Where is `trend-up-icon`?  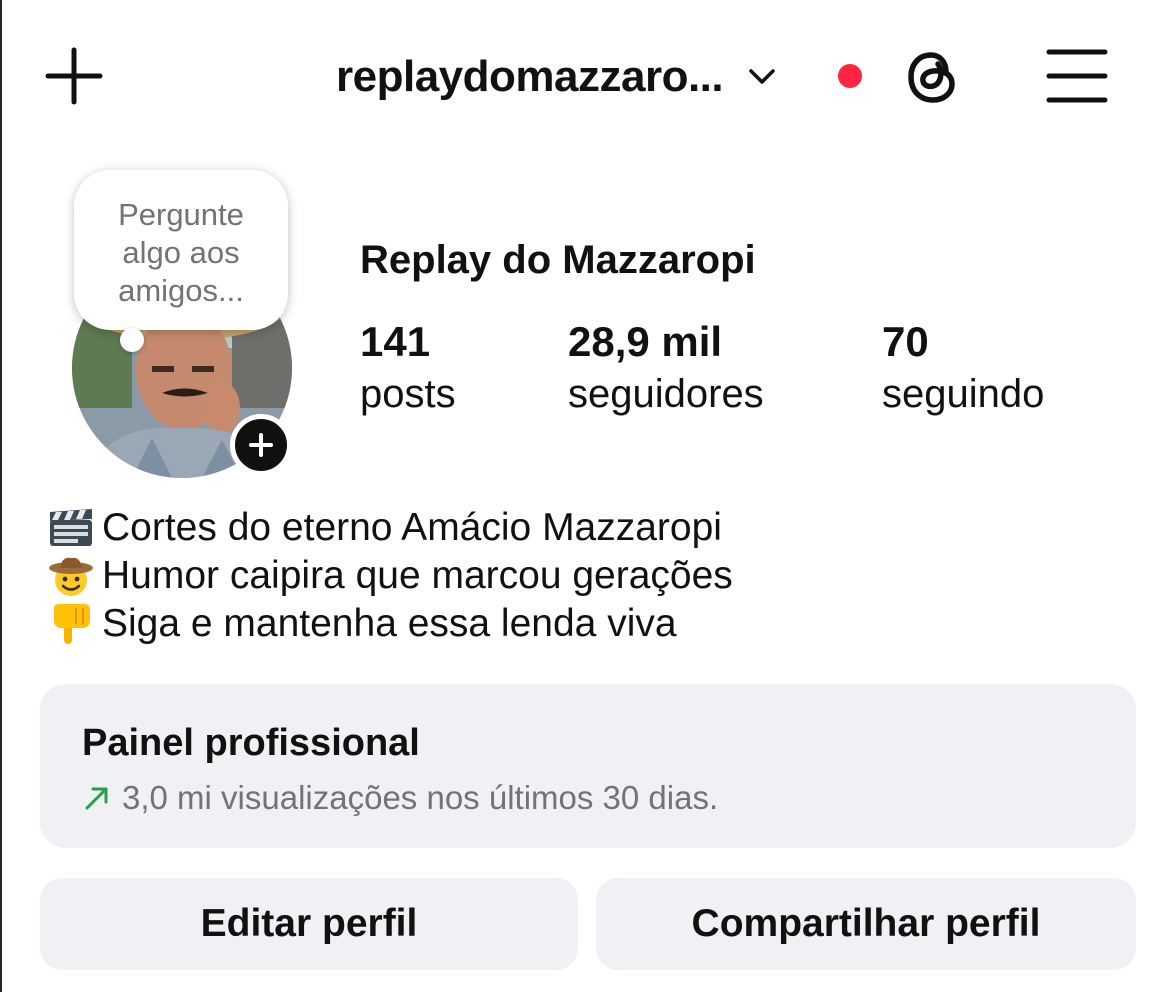
trend-up-icon is located at coordinates (96, 798).